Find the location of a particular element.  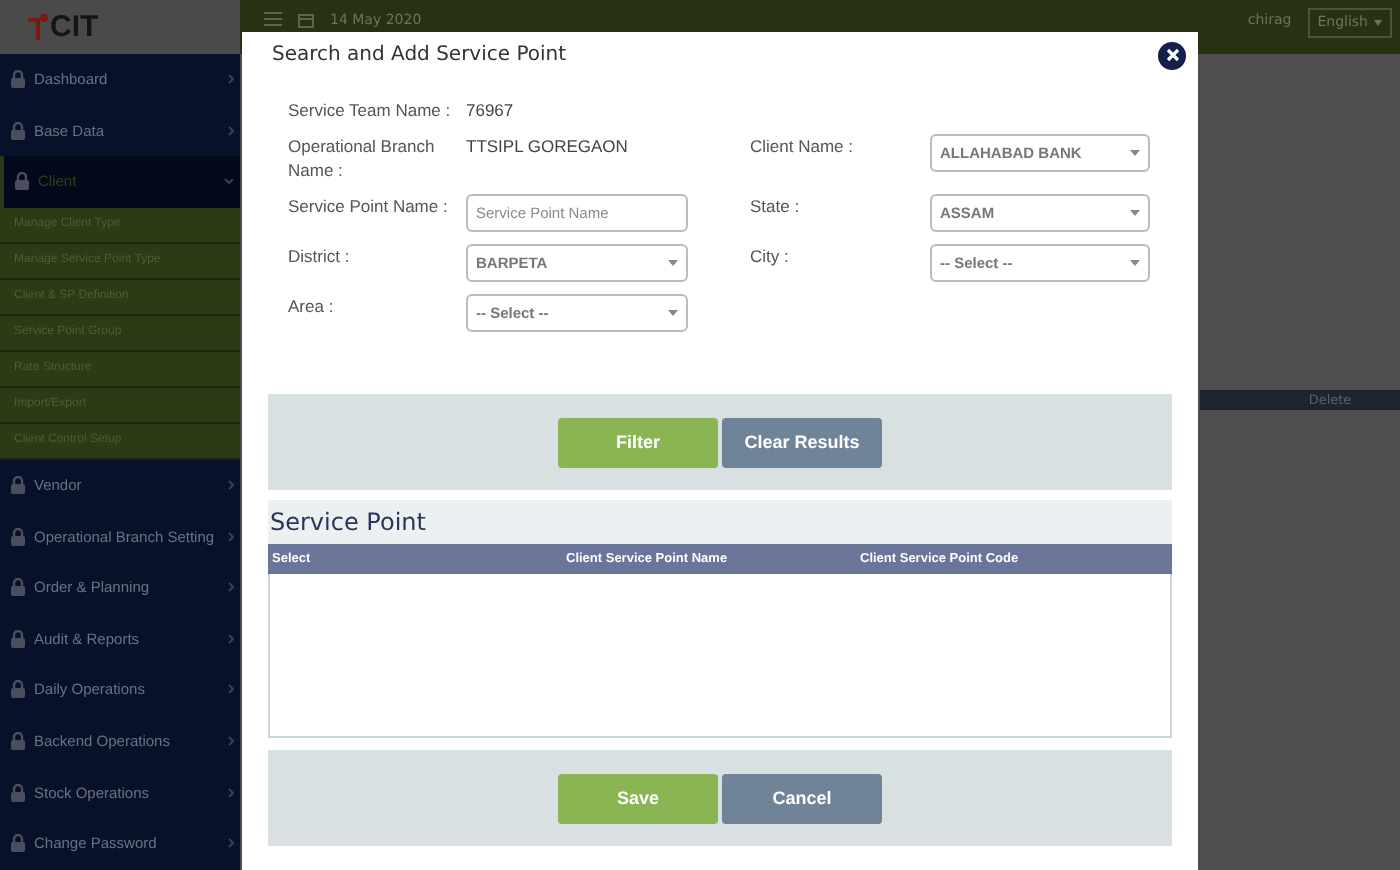

field-label: City : is located at coordinates (770, 256).